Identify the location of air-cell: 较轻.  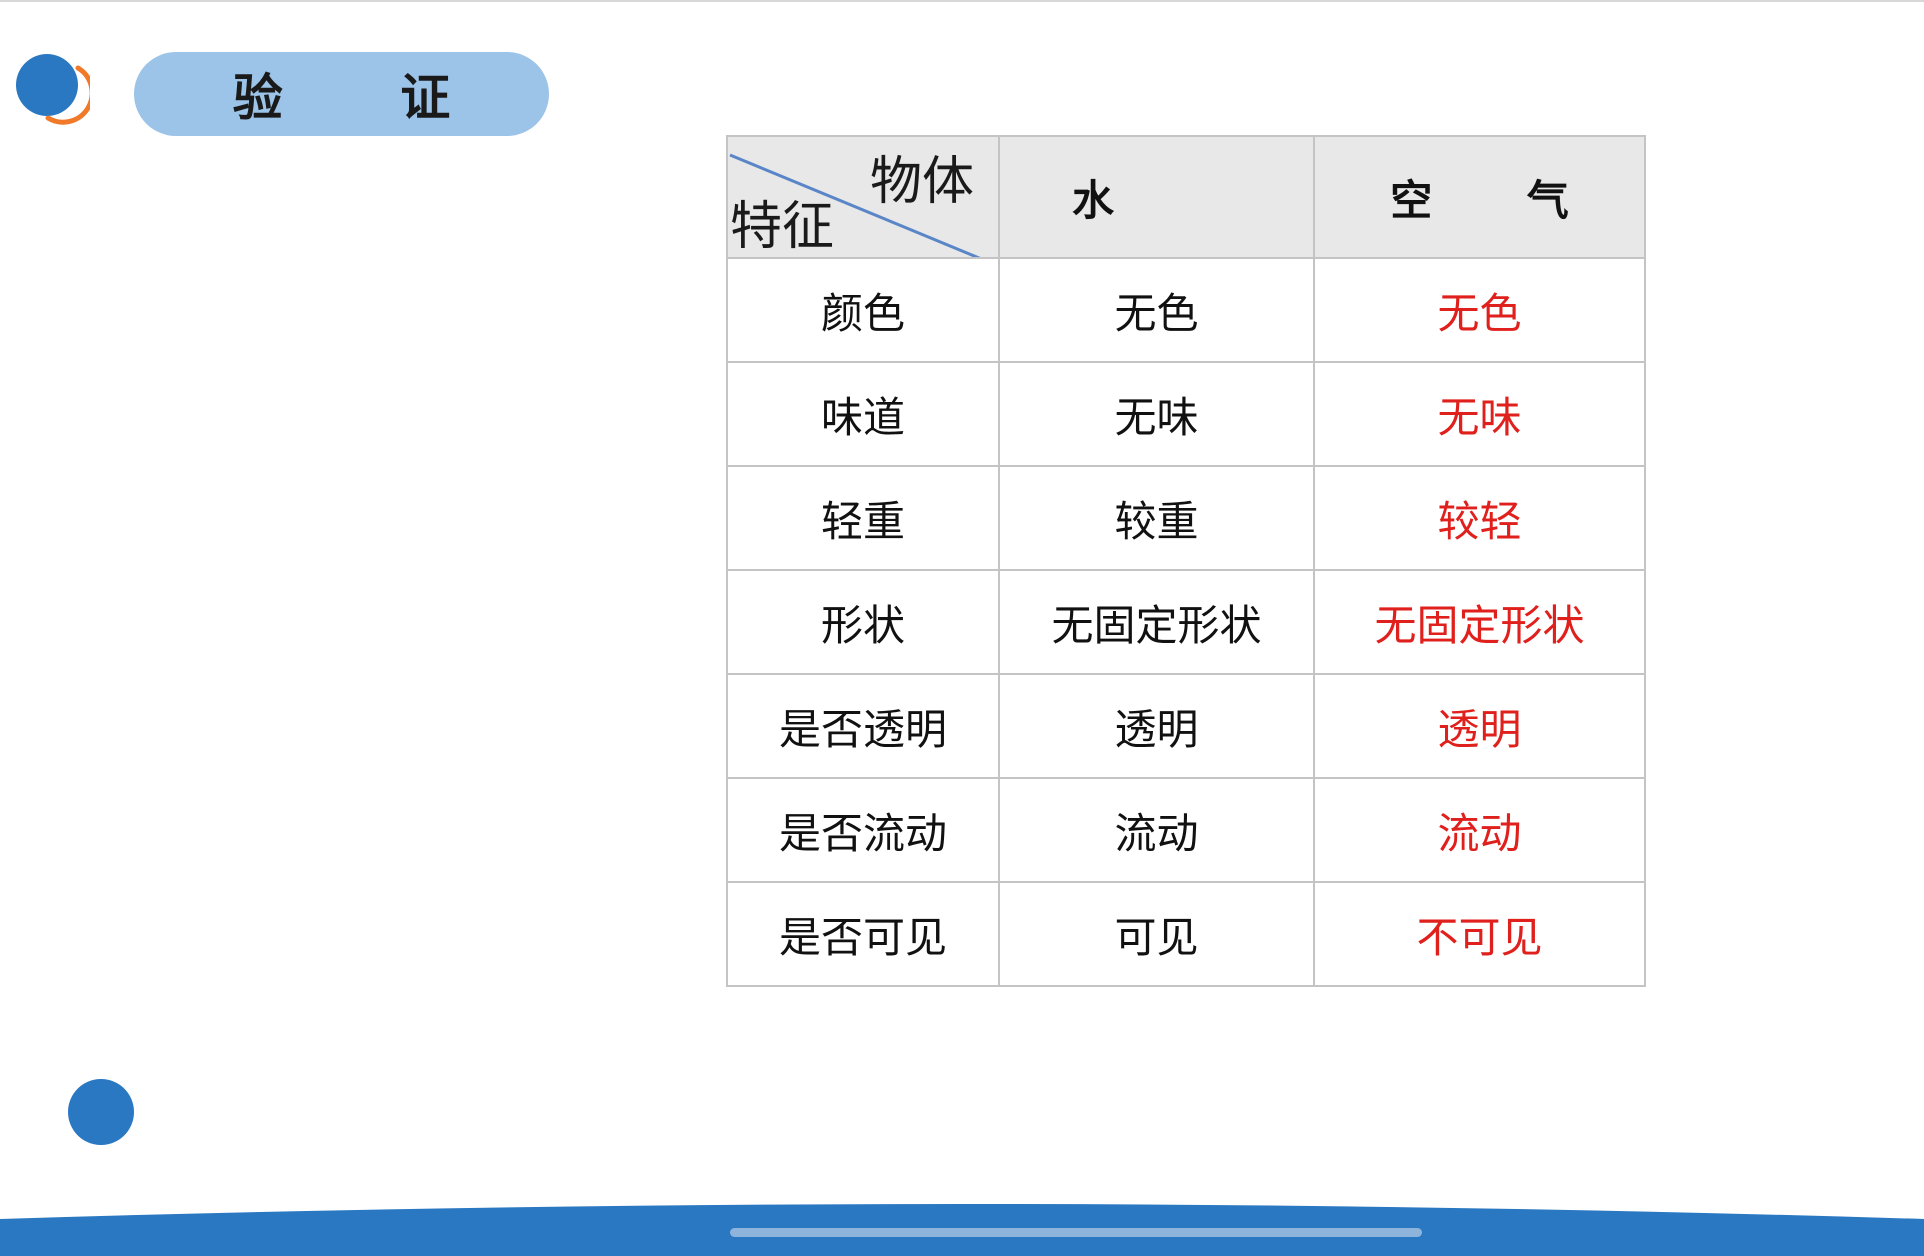
(1479, 518).